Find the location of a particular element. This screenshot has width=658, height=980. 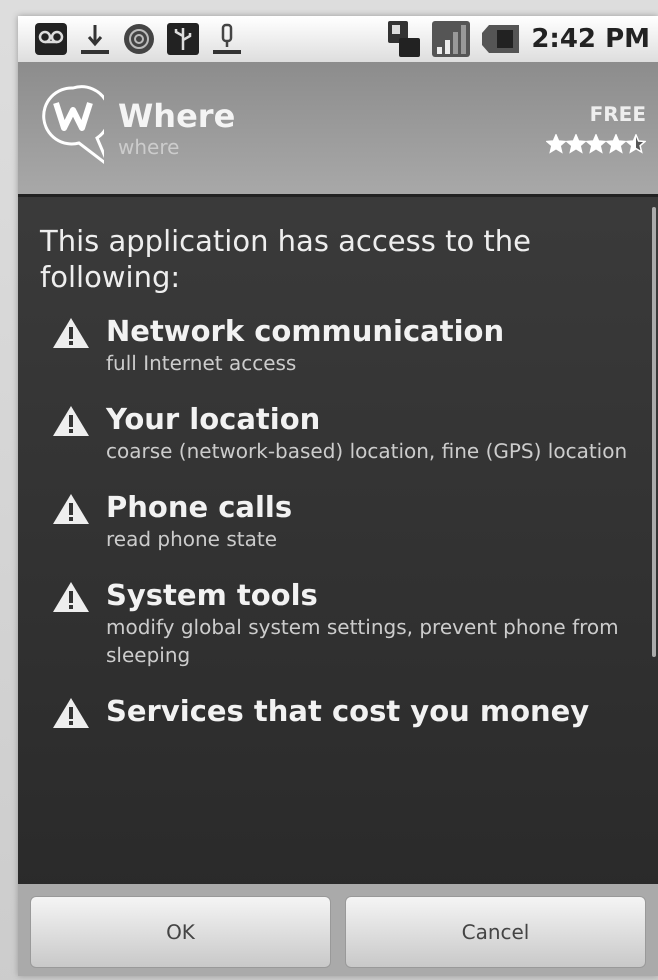

permission-detail: full Internet access is located at coordinates (202, 363).